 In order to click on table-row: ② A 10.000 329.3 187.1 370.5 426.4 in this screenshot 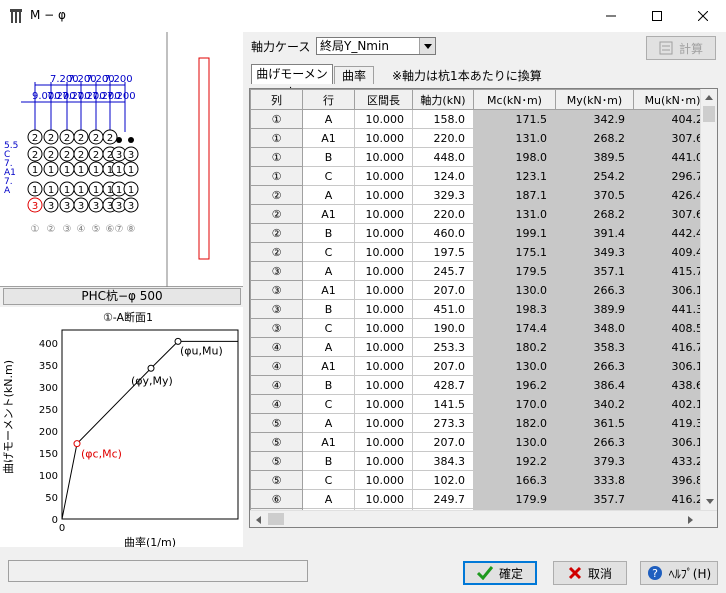, I will do `click(481, 195)`.